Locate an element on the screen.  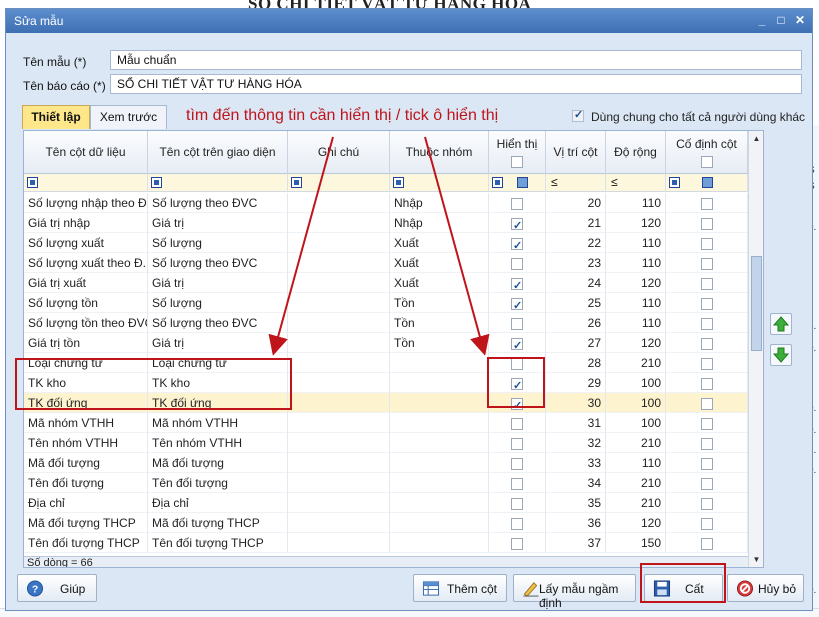
arrow-to-checkbox is located at coordinates (457, 246).